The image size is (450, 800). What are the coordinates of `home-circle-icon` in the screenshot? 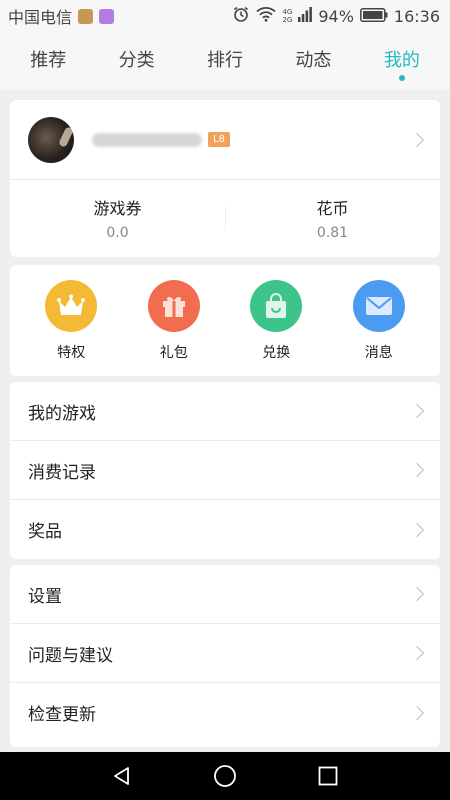 It's located at (225, 776).